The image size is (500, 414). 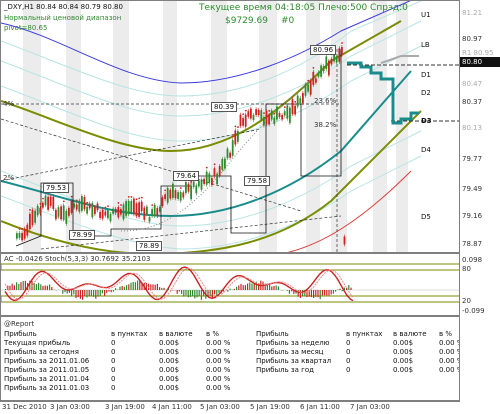 I want to click on fib-label: 23.6%, so click(x=325, y=101).